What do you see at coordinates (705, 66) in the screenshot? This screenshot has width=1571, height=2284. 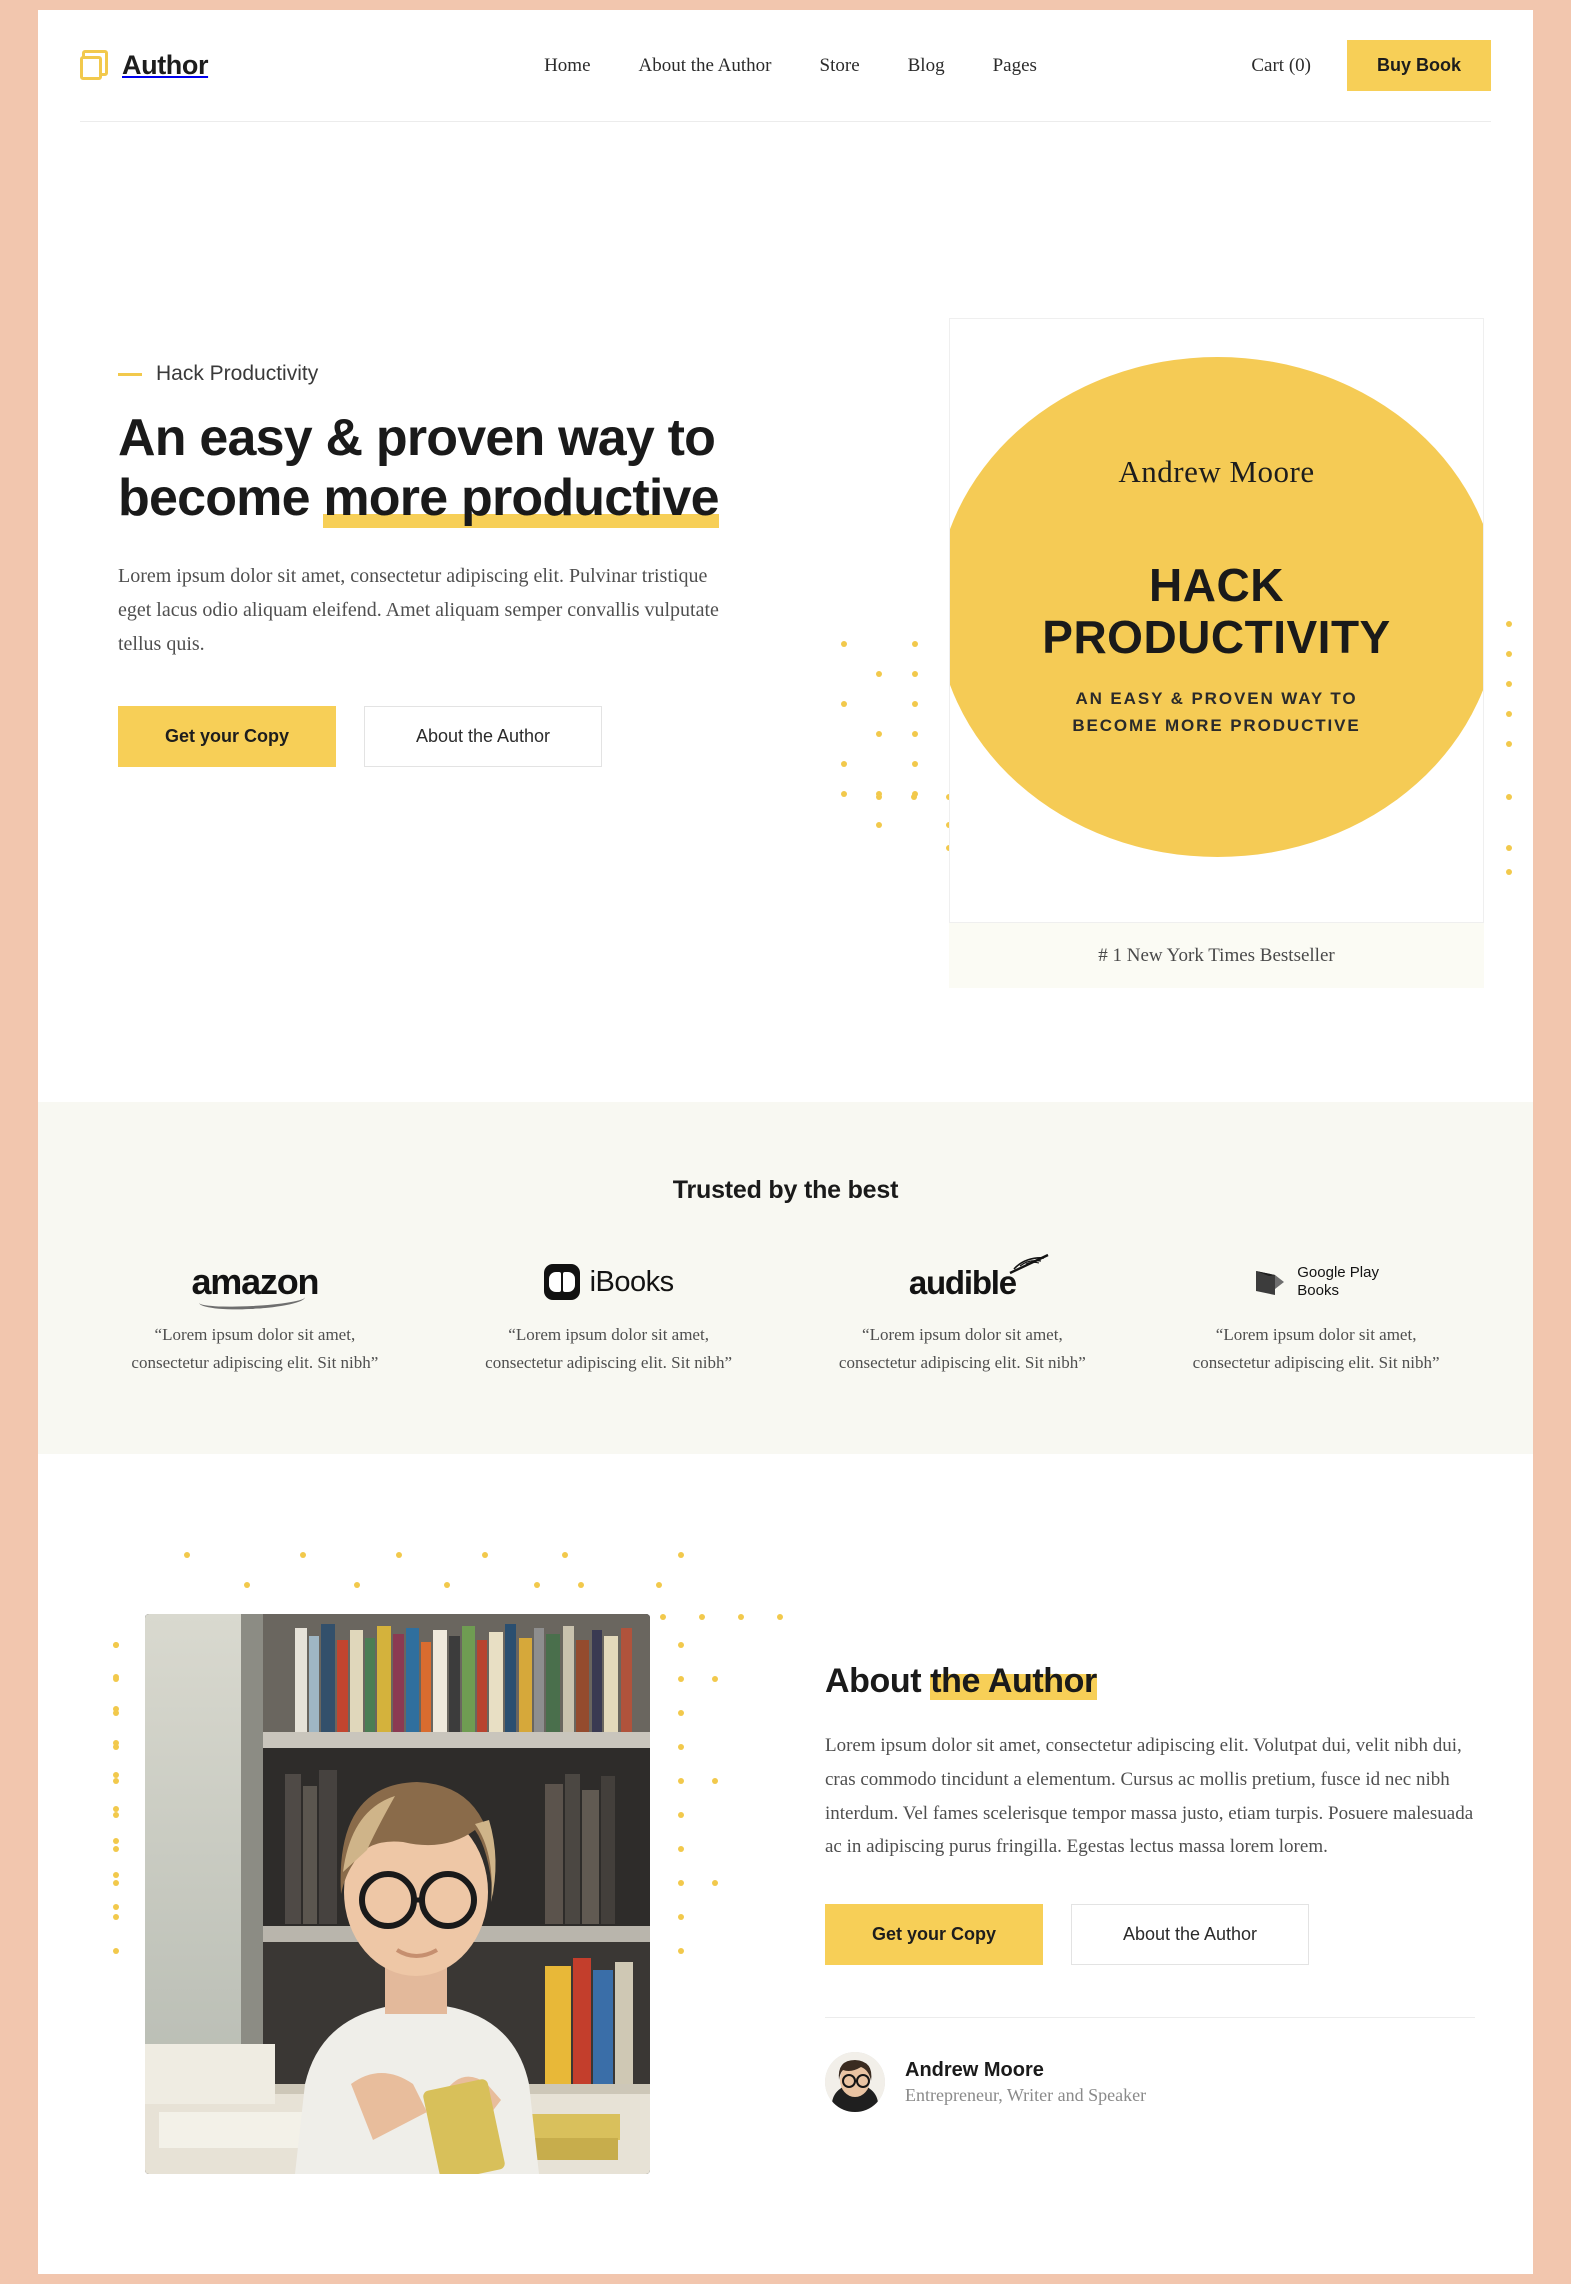 I see `nav-item-about: About the Author` at bounding box center [705, 66].